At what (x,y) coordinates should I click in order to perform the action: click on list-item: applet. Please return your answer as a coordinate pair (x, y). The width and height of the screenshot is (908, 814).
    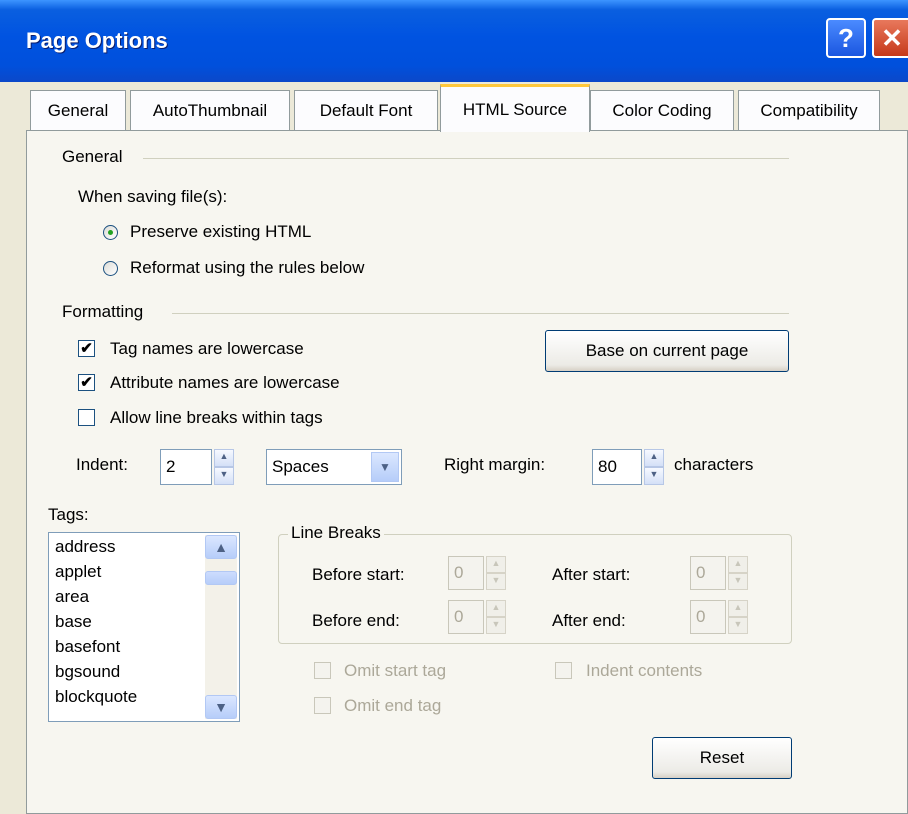
    Looking at the image, I should click on (78, 572).